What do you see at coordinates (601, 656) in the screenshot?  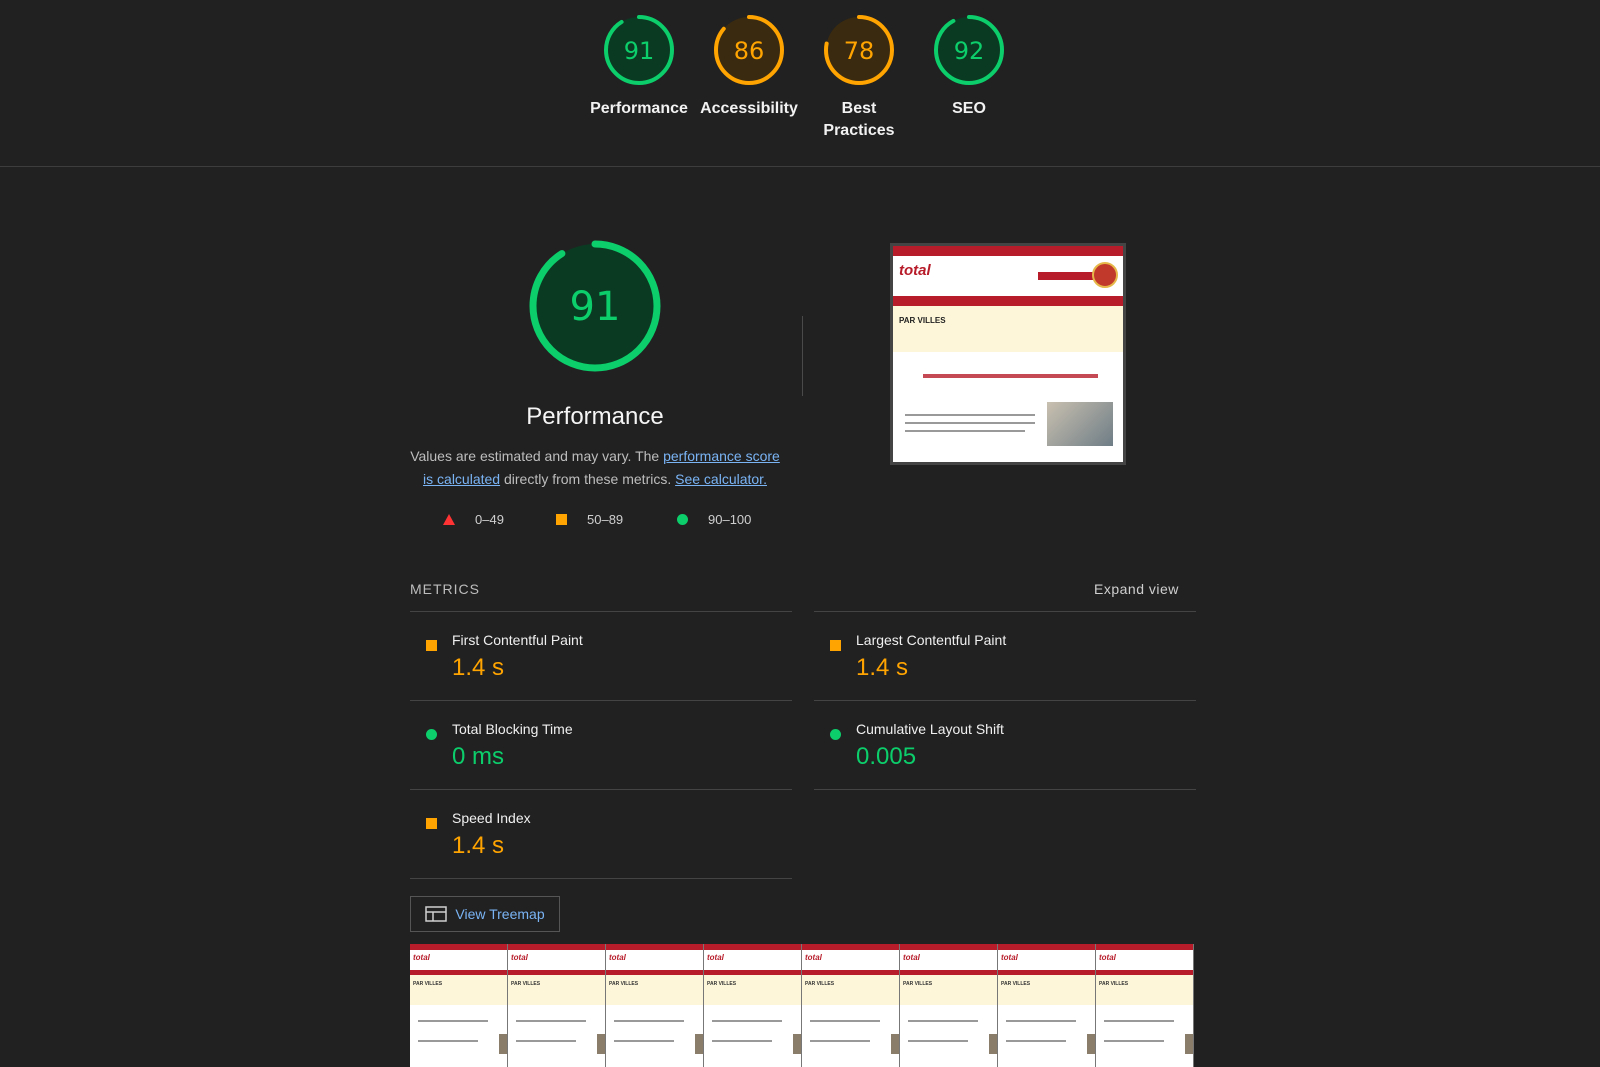 I see `metric-row: First Contentful Paint 1.4 s` at bounding box center [601, 656].